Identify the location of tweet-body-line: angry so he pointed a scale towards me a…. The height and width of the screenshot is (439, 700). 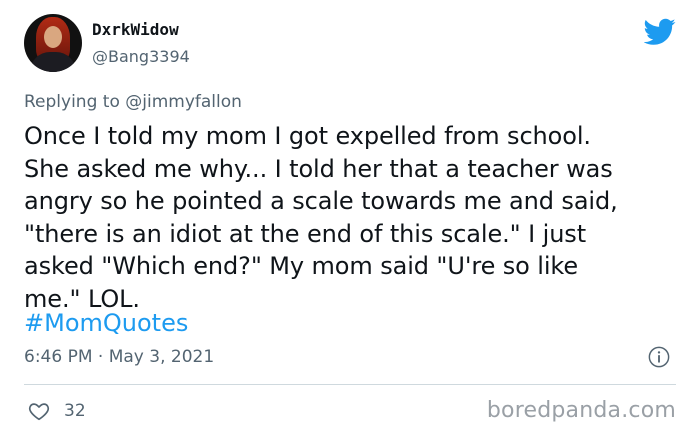
(321, 201).